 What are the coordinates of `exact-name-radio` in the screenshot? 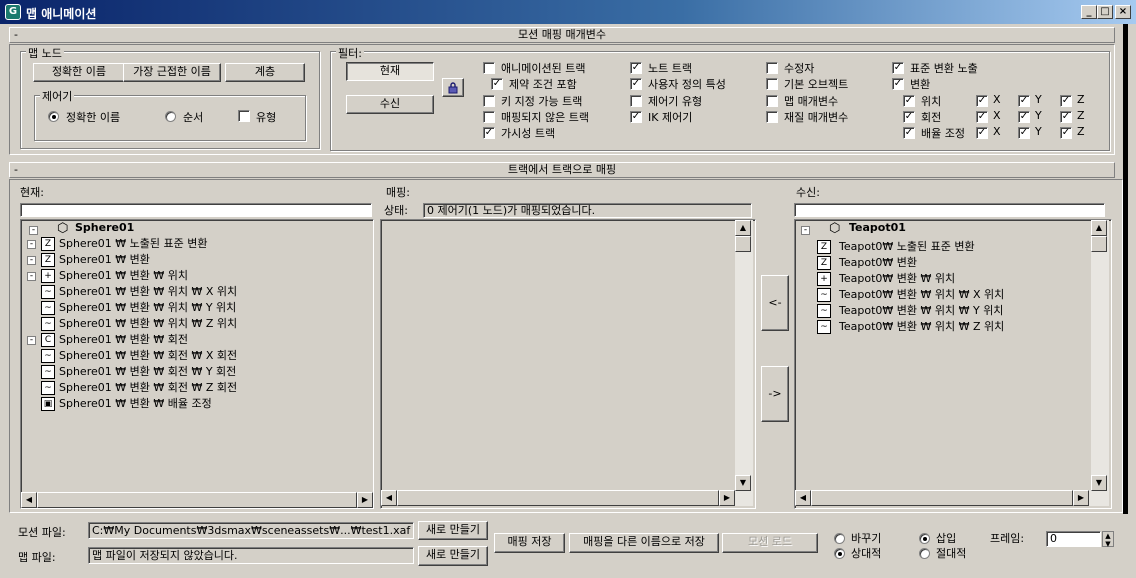 It's located at (53, 116).